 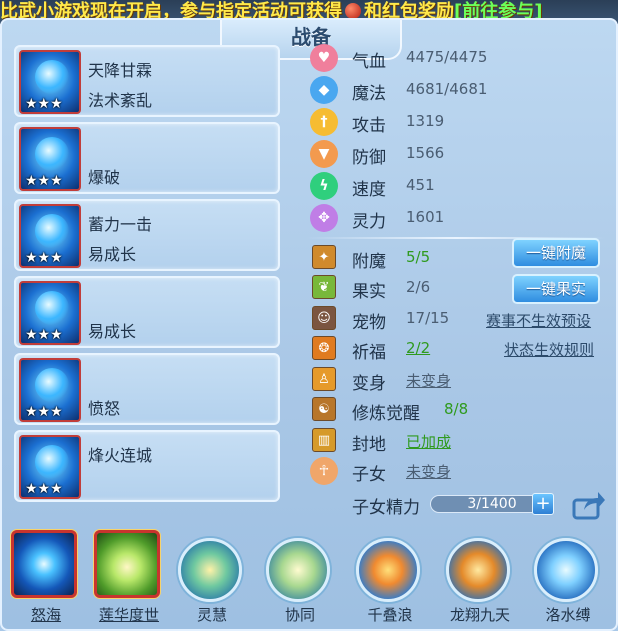 What do you see at coordinates (369, 262) in the screenshot?
I see `state-label: 附魔` at bounding box center [369, 262].